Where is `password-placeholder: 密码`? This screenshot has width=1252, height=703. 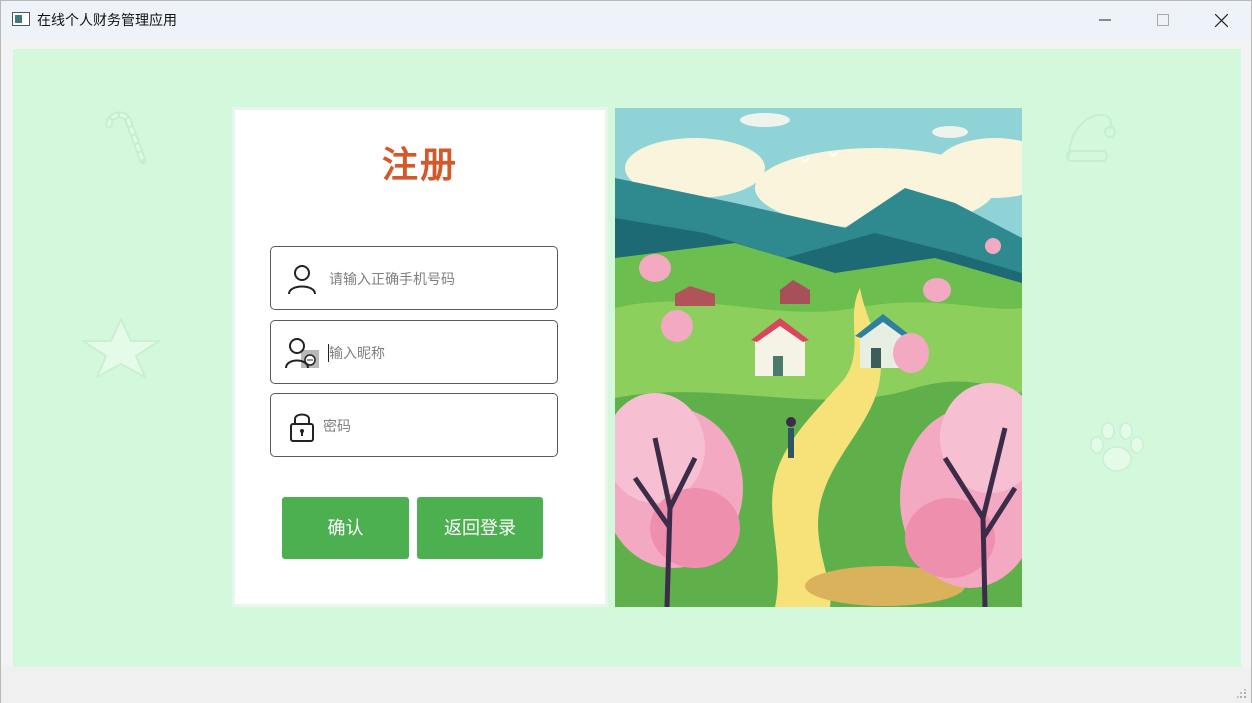
password-placeholder: 密码 is located at coordinates (337, 426).